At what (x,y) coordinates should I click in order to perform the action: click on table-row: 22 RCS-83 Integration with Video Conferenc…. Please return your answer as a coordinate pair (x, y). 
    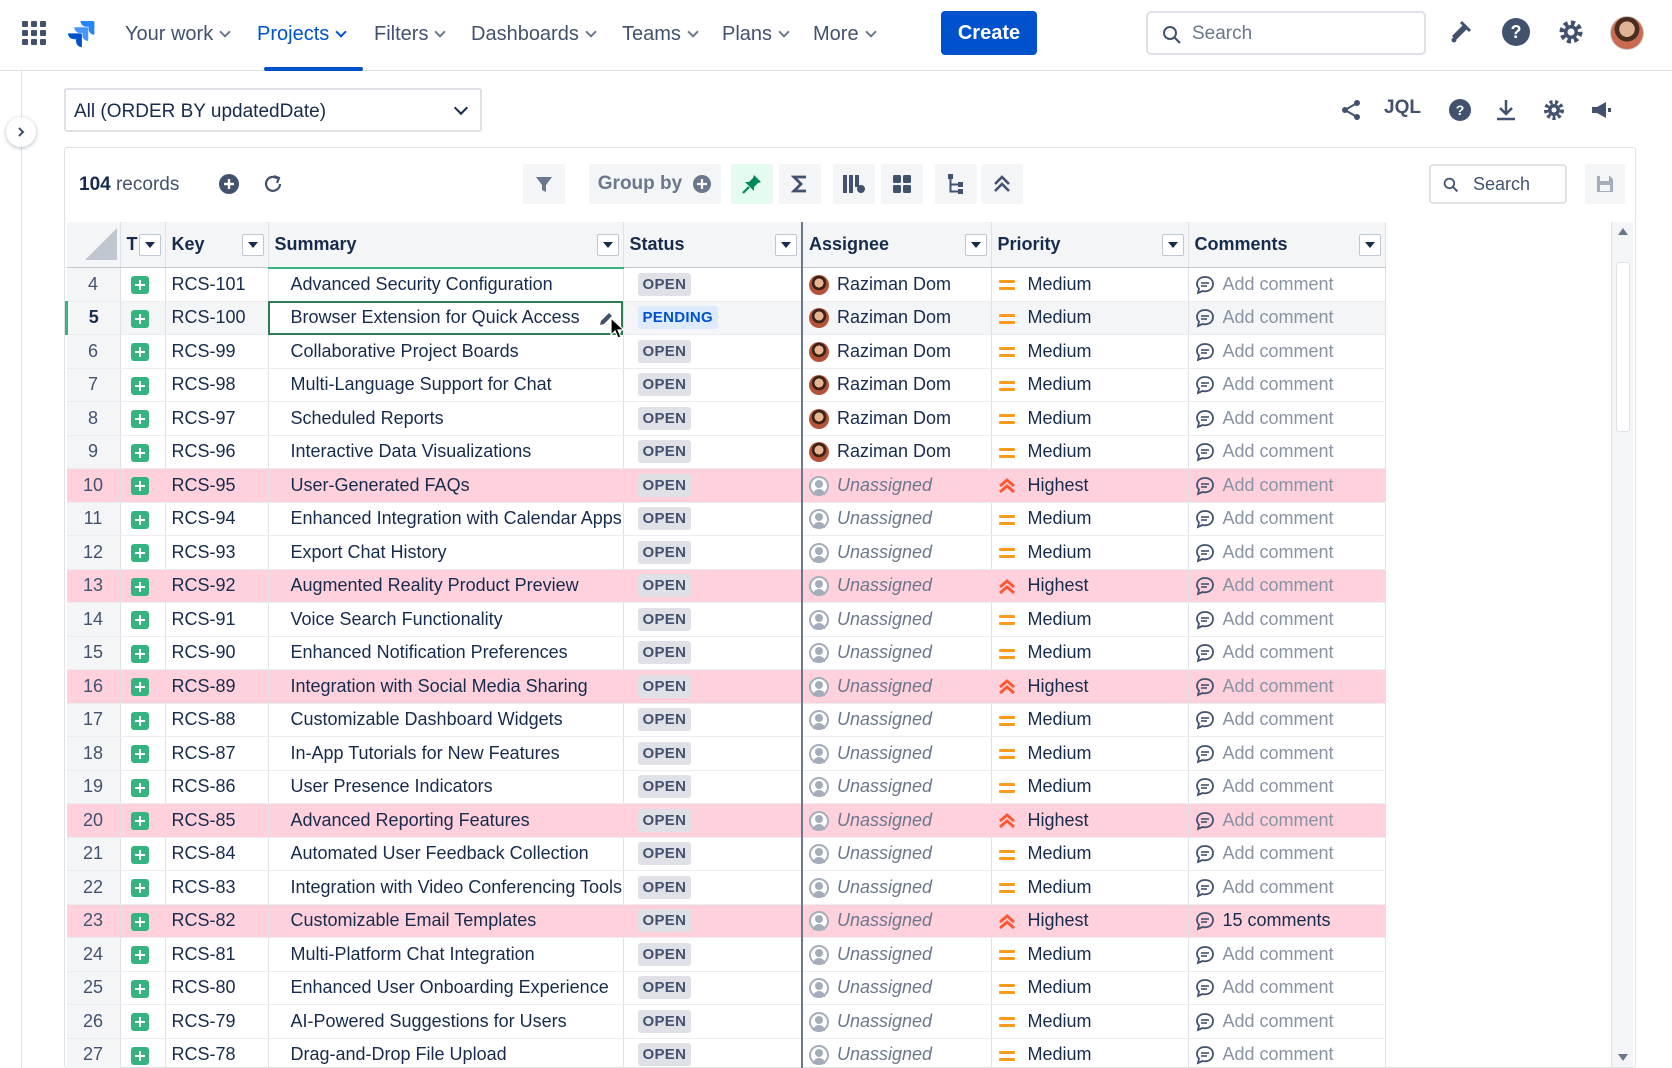
    Looking at the image, I should click on (726, 887).